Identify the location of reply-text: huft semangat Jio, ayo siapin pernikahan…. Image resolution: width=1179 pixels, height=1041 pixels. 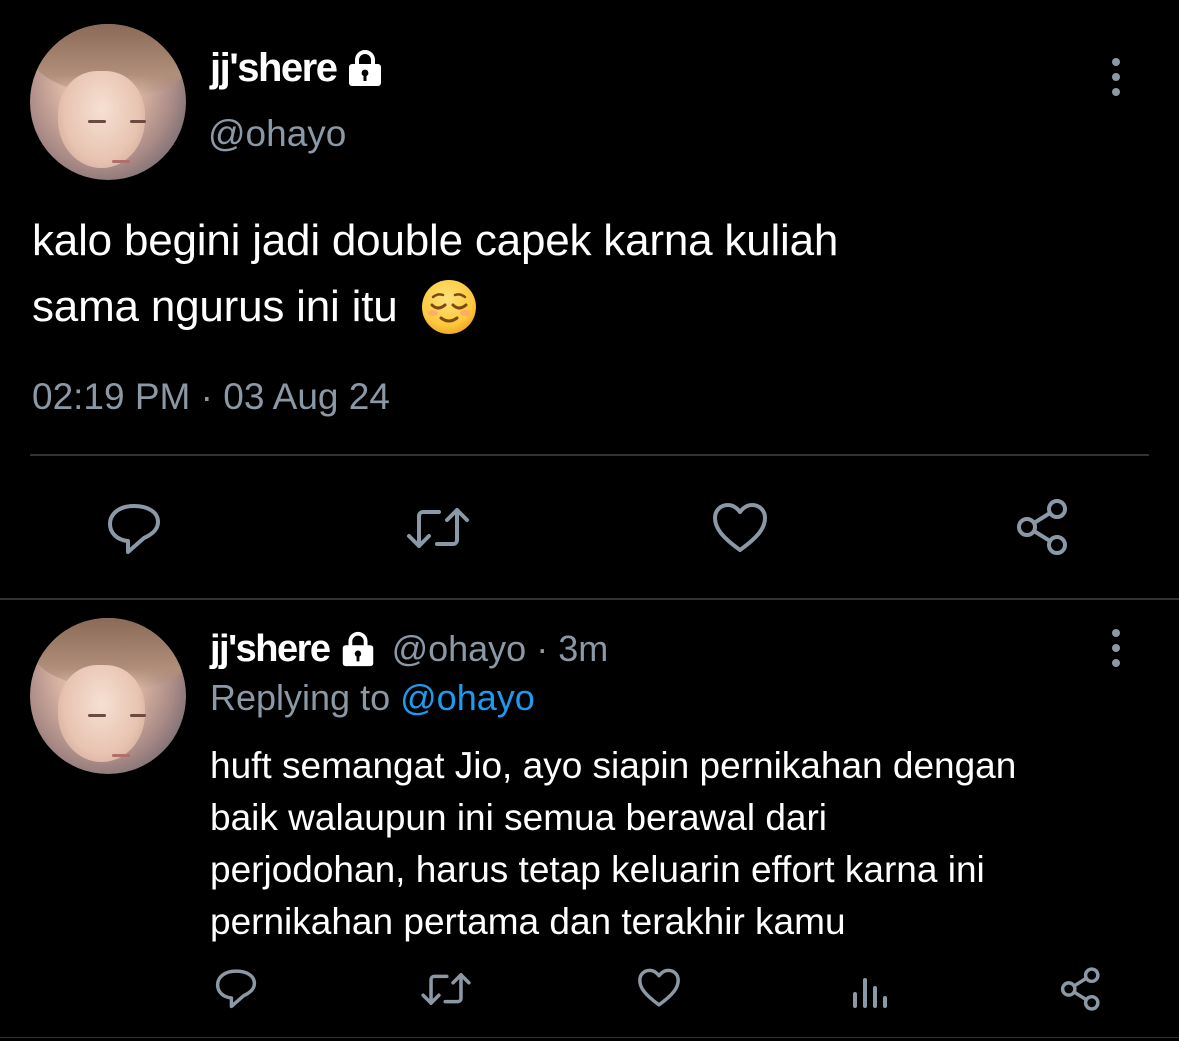
(613, 844).